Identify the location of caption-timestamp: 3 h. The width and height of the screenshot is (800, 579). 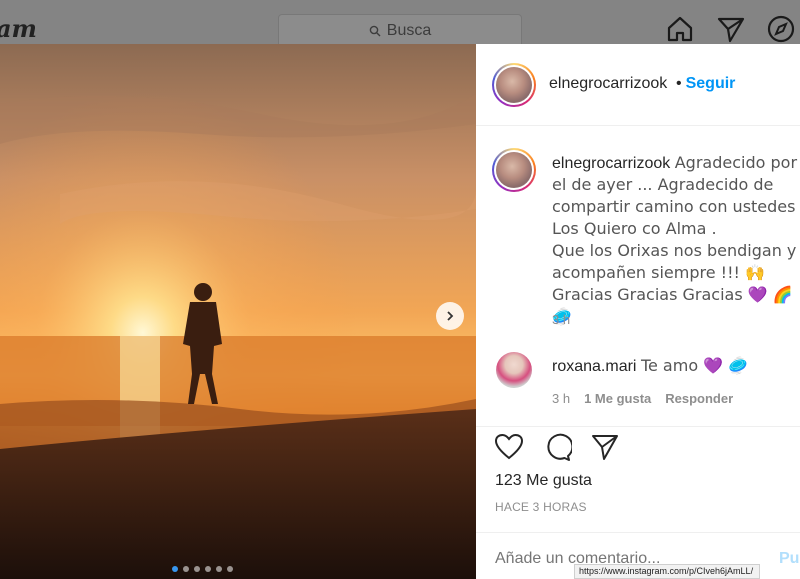
(561, 319).